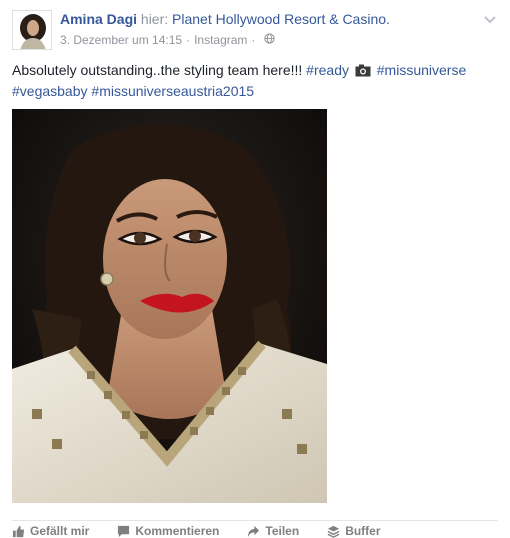  I want to click on share-label: Teilen, so click(282, 531).